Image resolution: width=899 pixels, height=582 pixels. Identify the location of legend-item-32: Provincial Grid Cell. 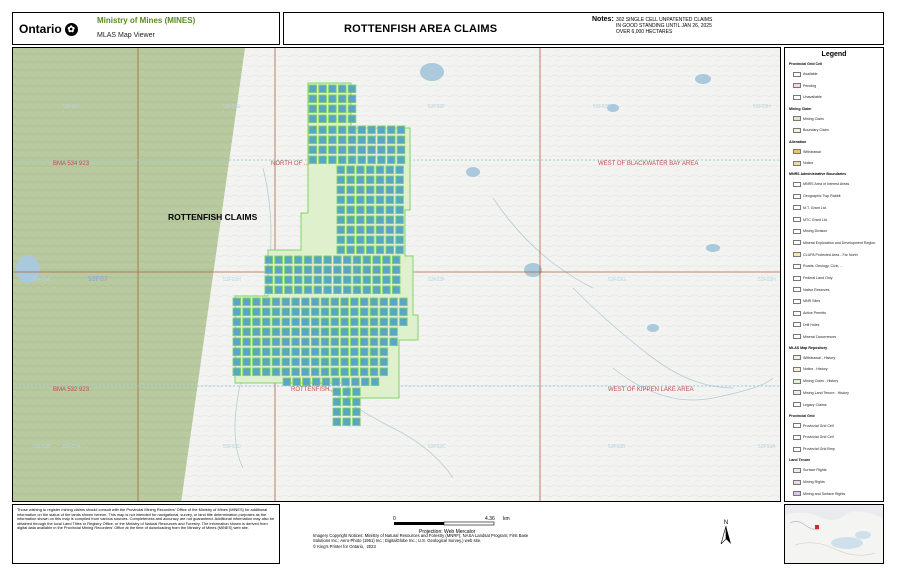
(813, 426).